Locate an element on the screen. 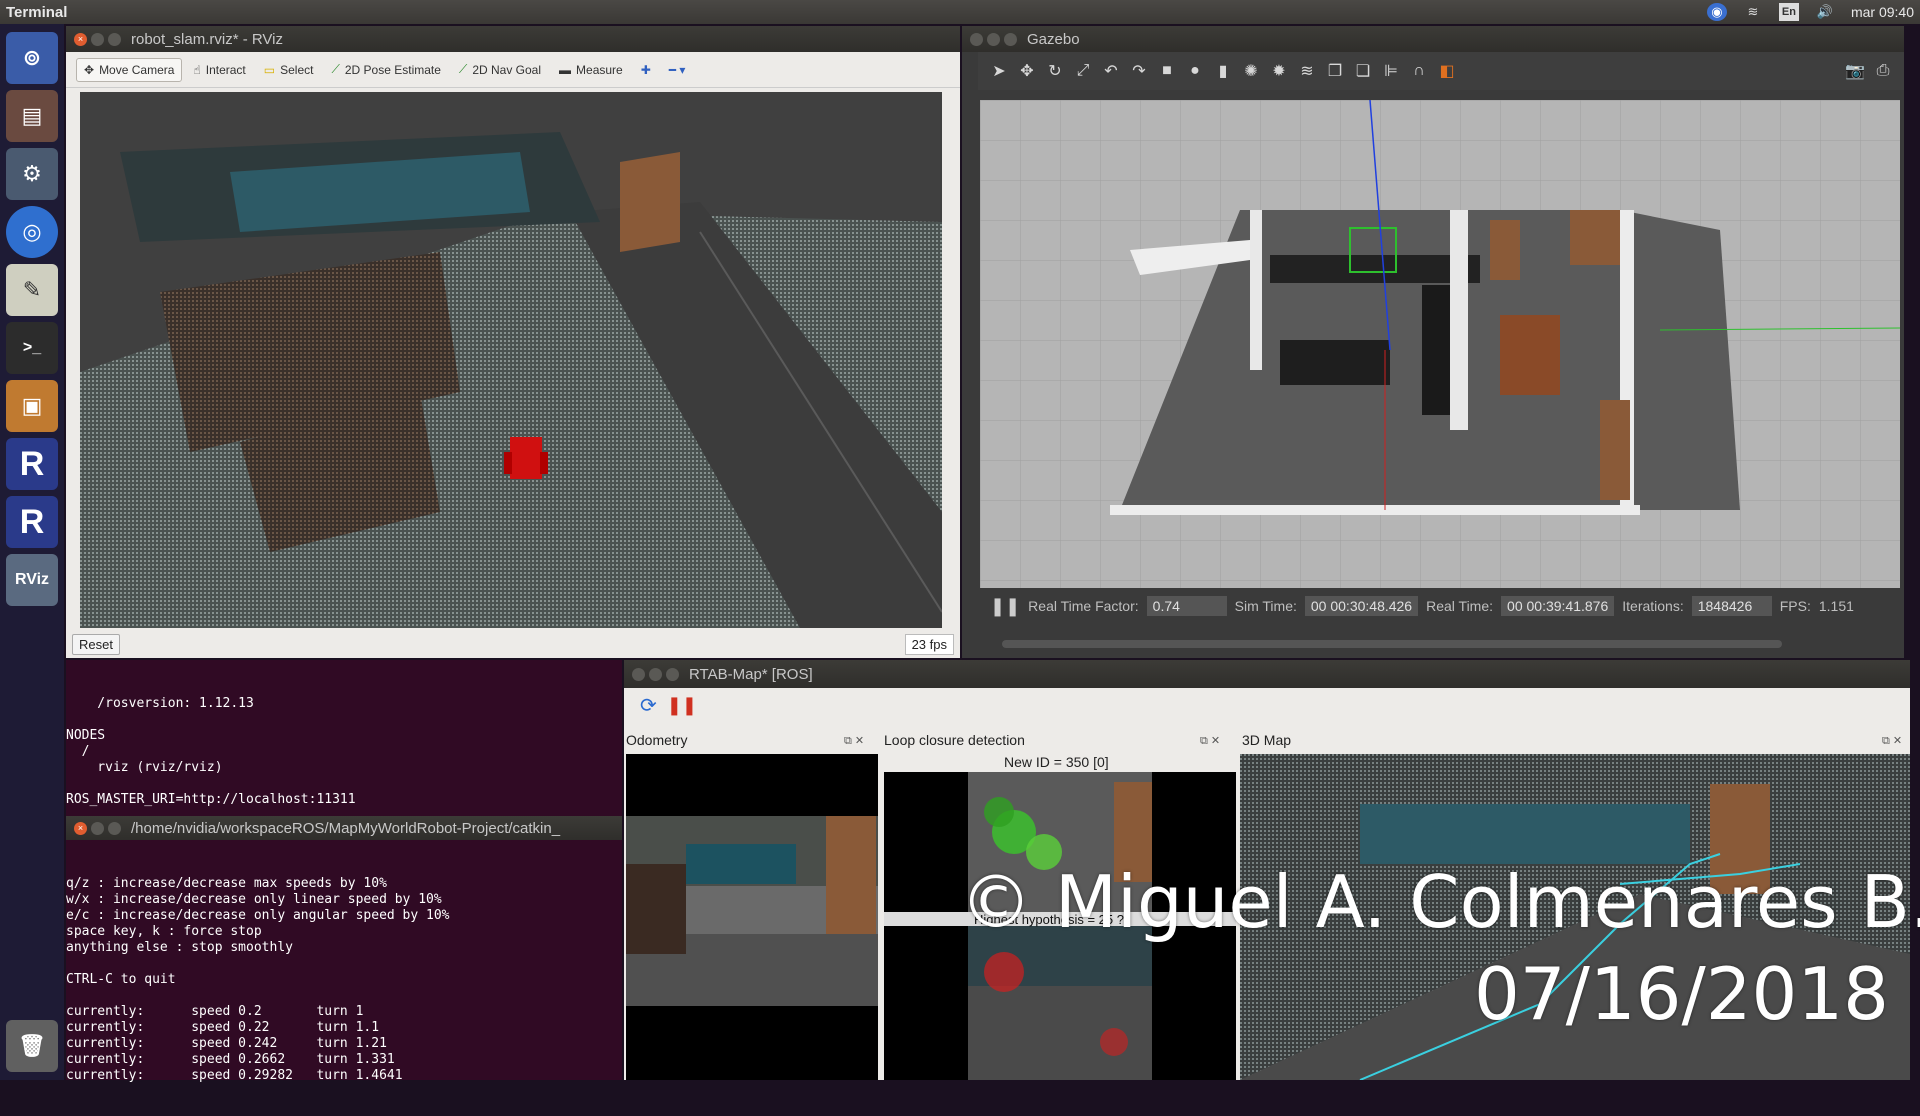 This screenshot has width=1920, height=1116. rviz-titlebar: × robot_slam.rviz* - RViz is located at coordinates (513, 39).